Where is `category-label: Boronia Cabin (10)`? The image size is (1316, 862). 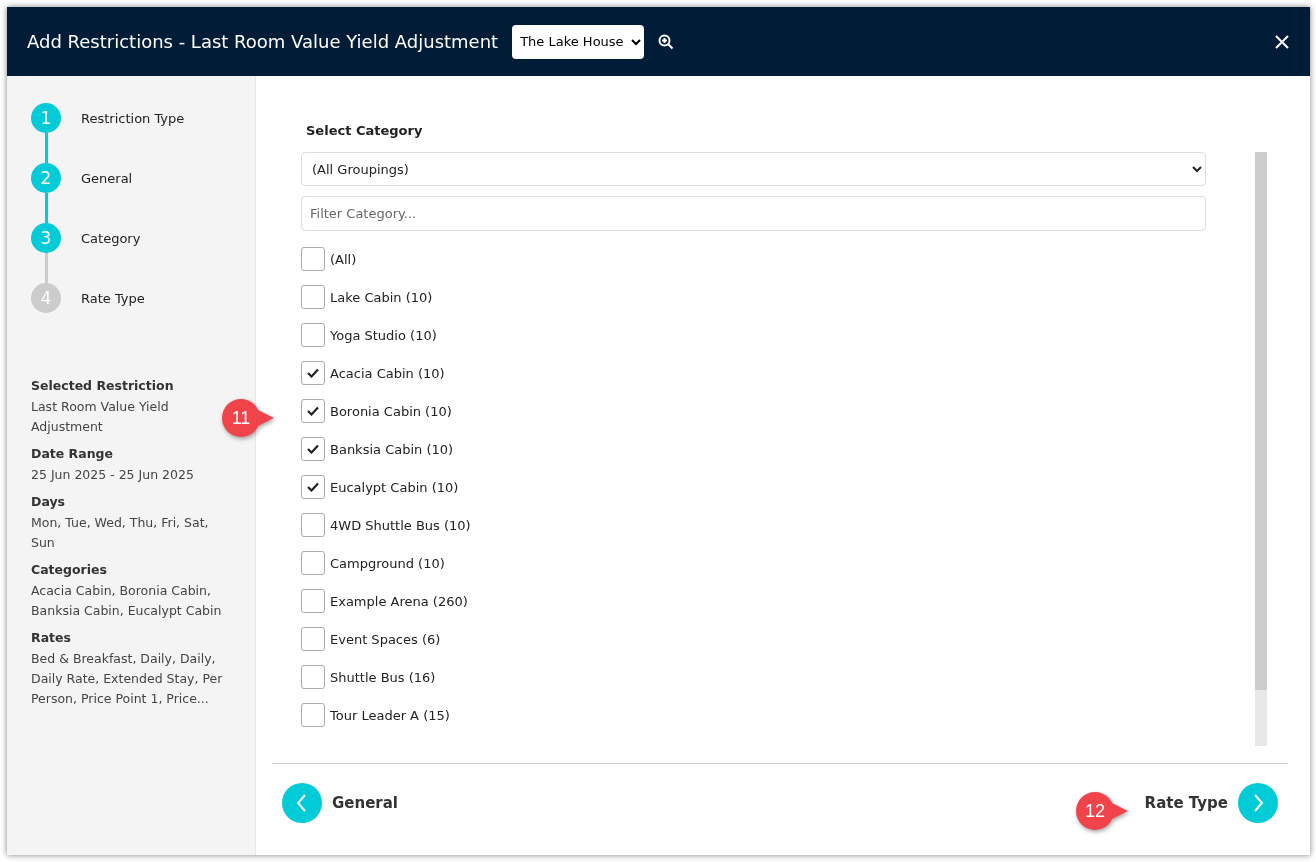 category-label: Boronia Cabin (10) is located at coordinates (391, 411).